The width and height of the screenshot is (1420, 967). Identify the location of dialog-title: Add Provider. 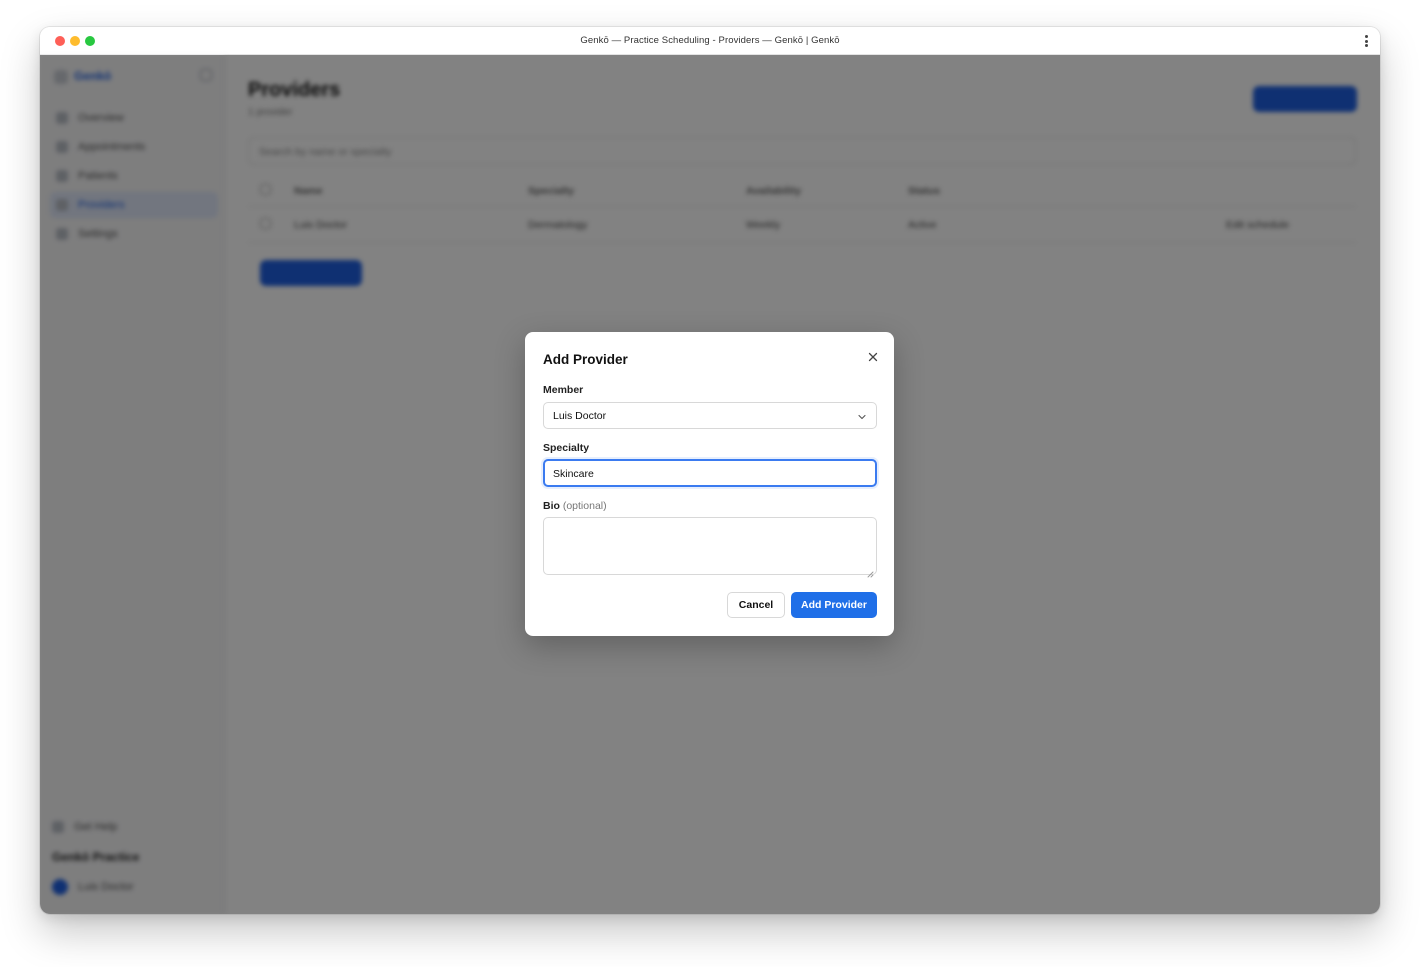
(585, 359).